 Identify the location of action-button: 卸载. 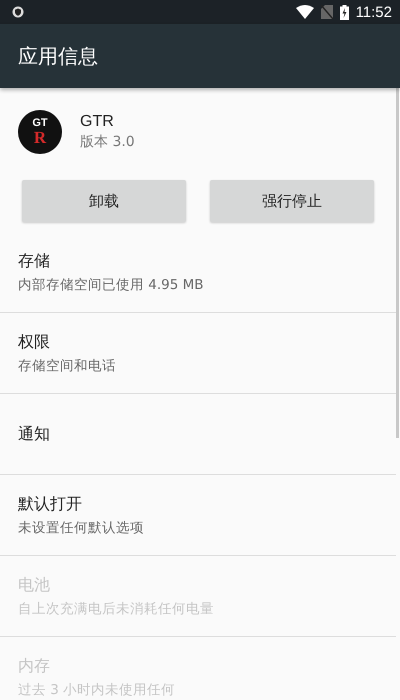
(104, 201).